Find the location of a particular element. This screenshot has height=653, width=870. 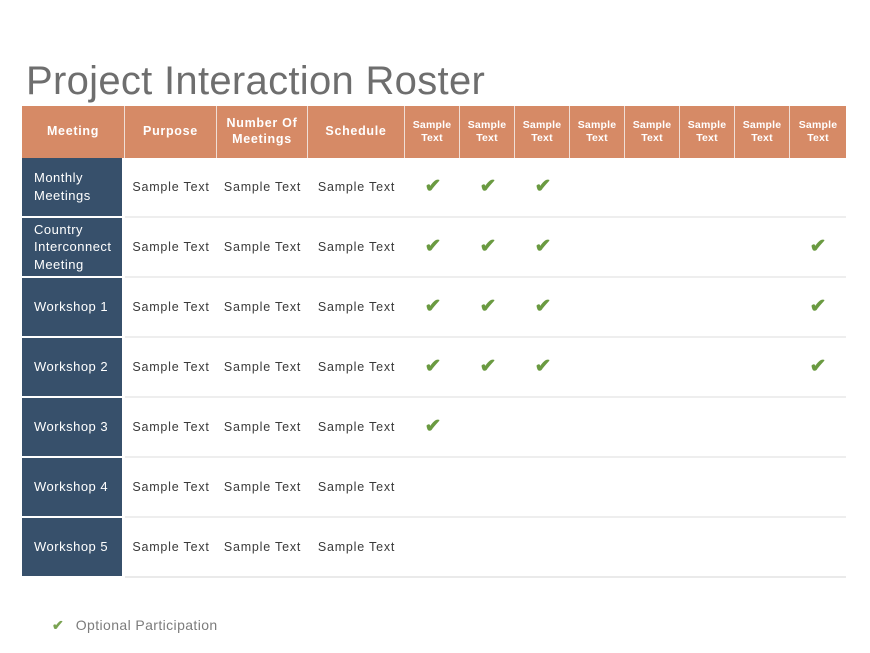

row-label-meeting: Monthly Meetings is located at coordinates (73, 188).